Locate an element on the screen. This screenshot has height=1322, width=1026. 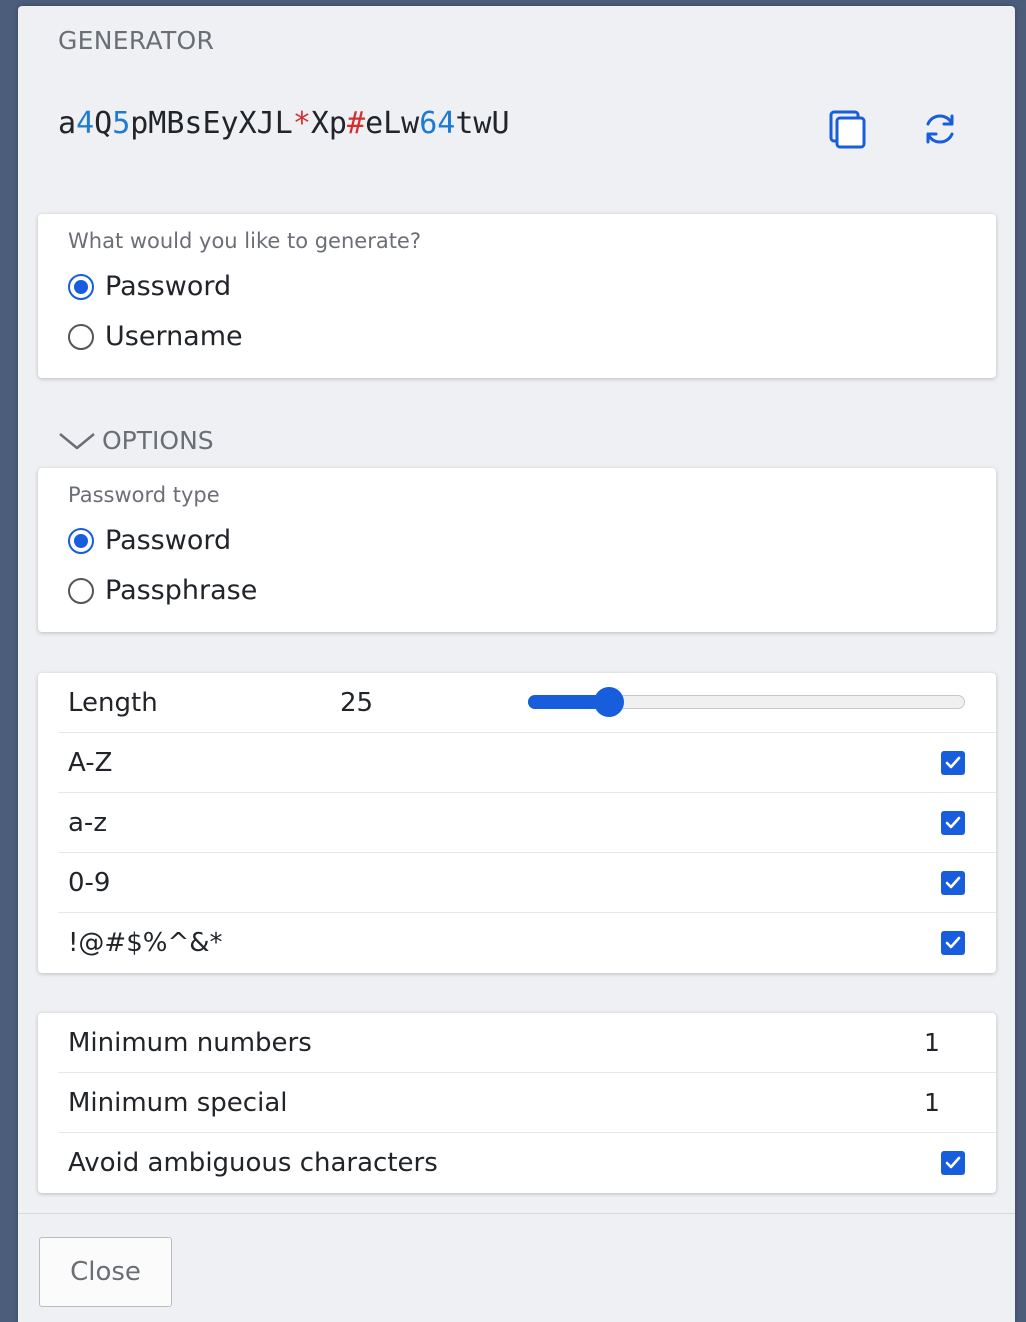
password-segment-number: 5 is located at coordinates (121, 123).